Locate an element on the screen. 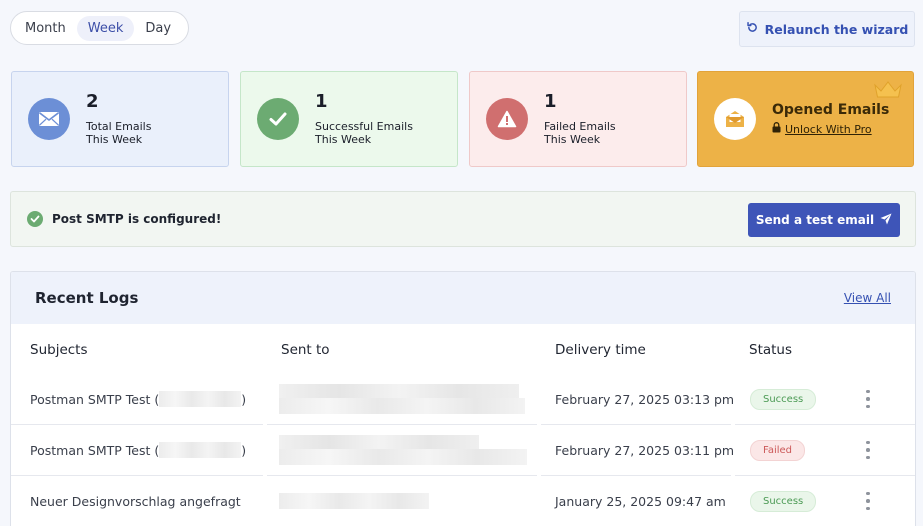 The height and width of the screenshot is (526, 923). period-toggle: Month Week Day is located at coordinates (99, 28).